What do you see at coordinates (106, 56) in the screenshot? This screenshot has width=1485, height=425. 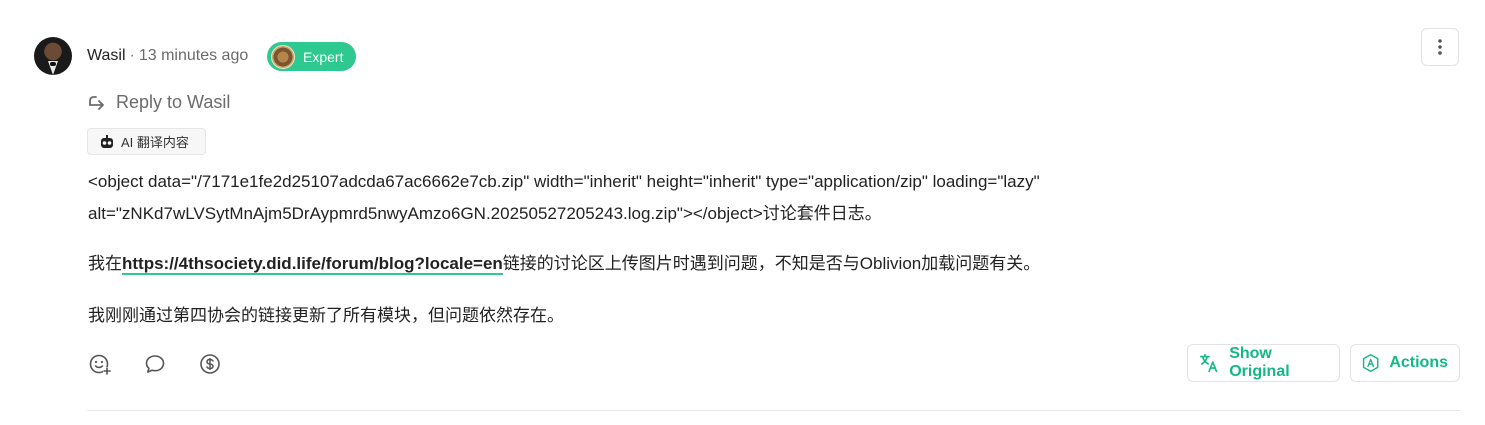 I see `author-name: Wasil` at bounding box center [106, 56].